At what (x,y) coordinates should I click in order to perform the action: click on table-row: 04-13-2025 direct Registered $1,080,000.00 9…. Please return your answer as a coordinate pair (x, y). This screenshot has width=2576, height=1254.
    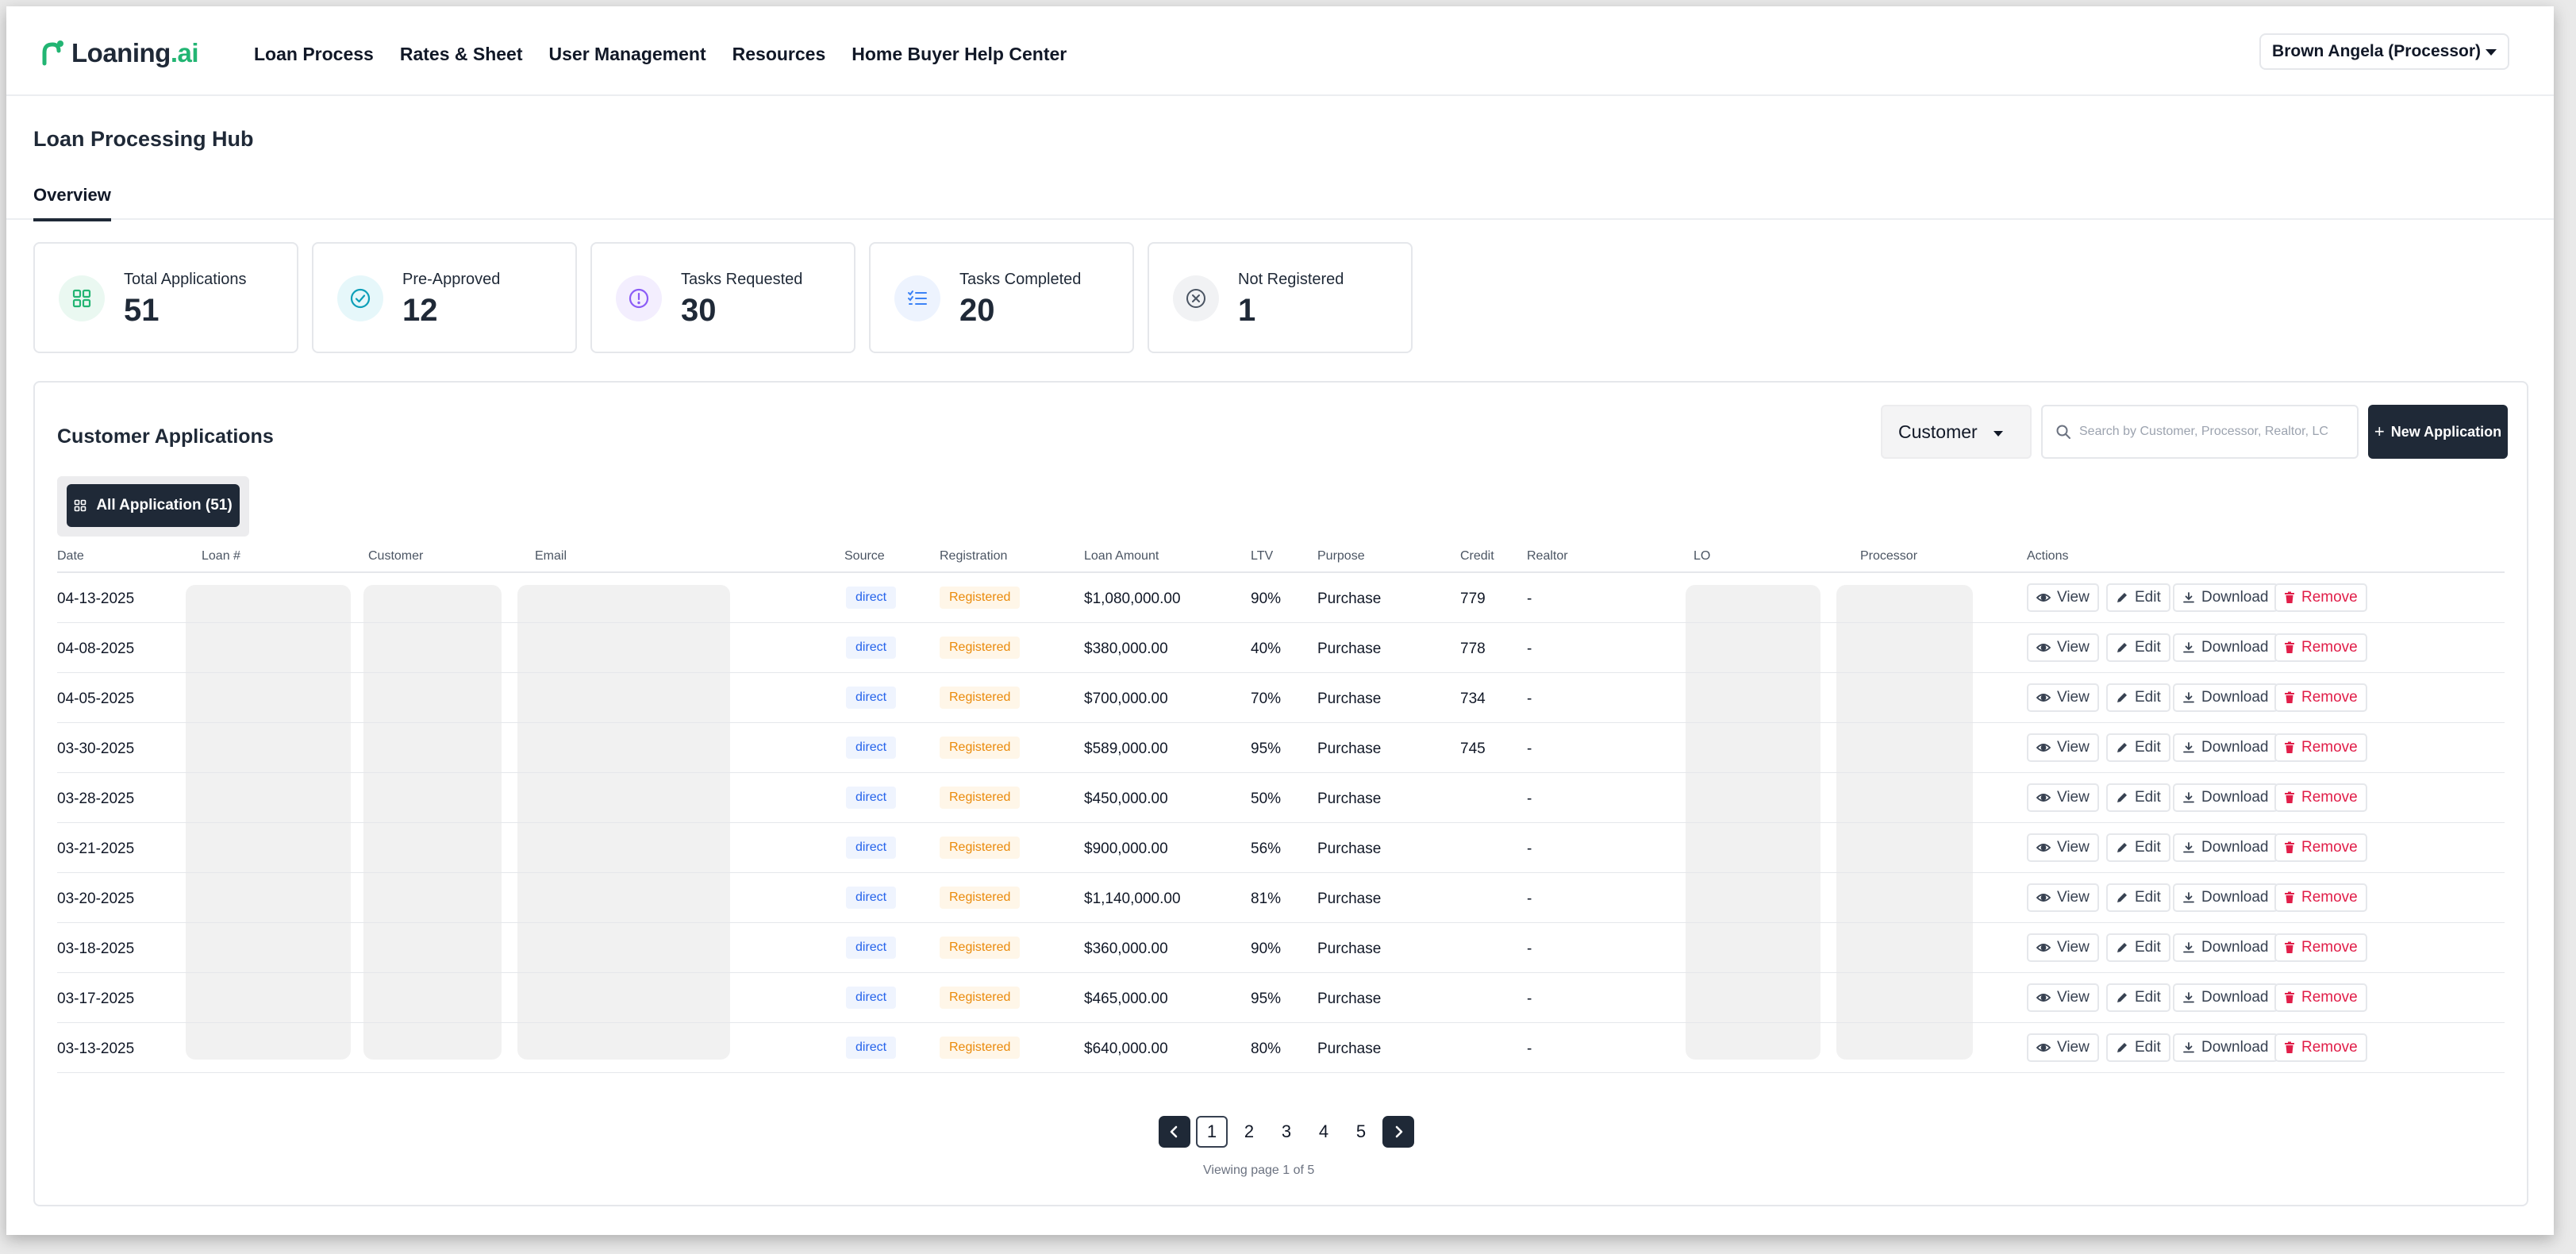
    Looking at the image, I should click on (1281, 598).